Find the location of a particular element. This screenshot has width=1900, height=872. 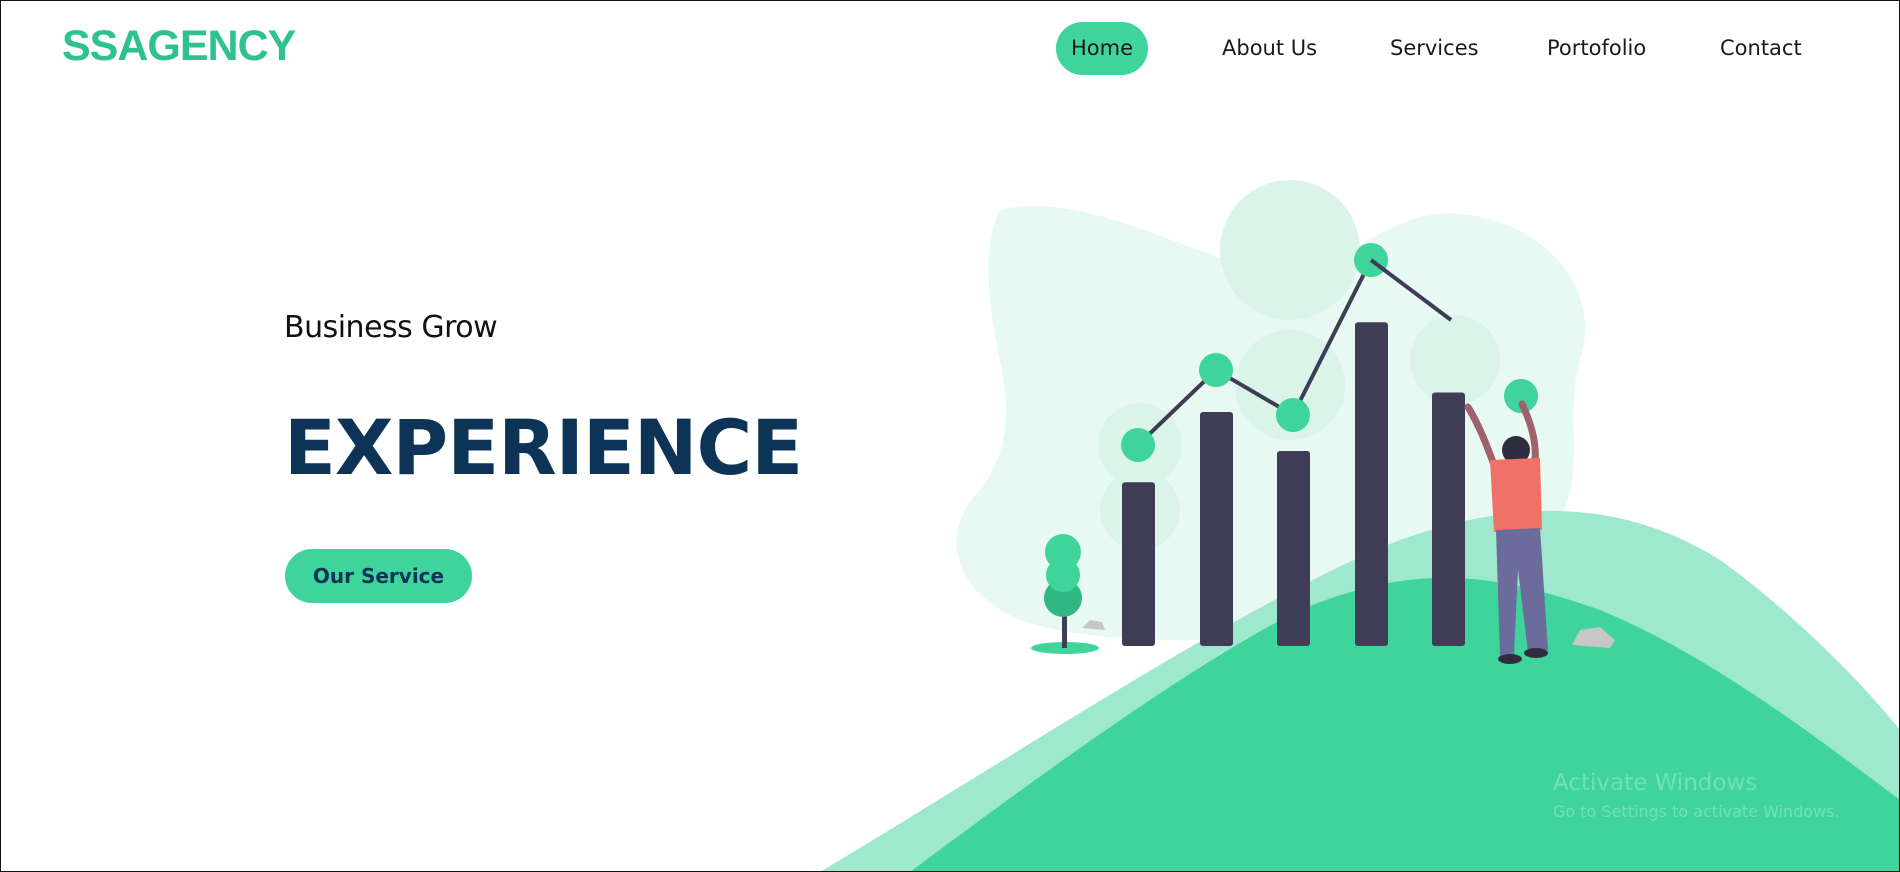

watermark-title: Activate Windows is located at coordinates (1655, 783).